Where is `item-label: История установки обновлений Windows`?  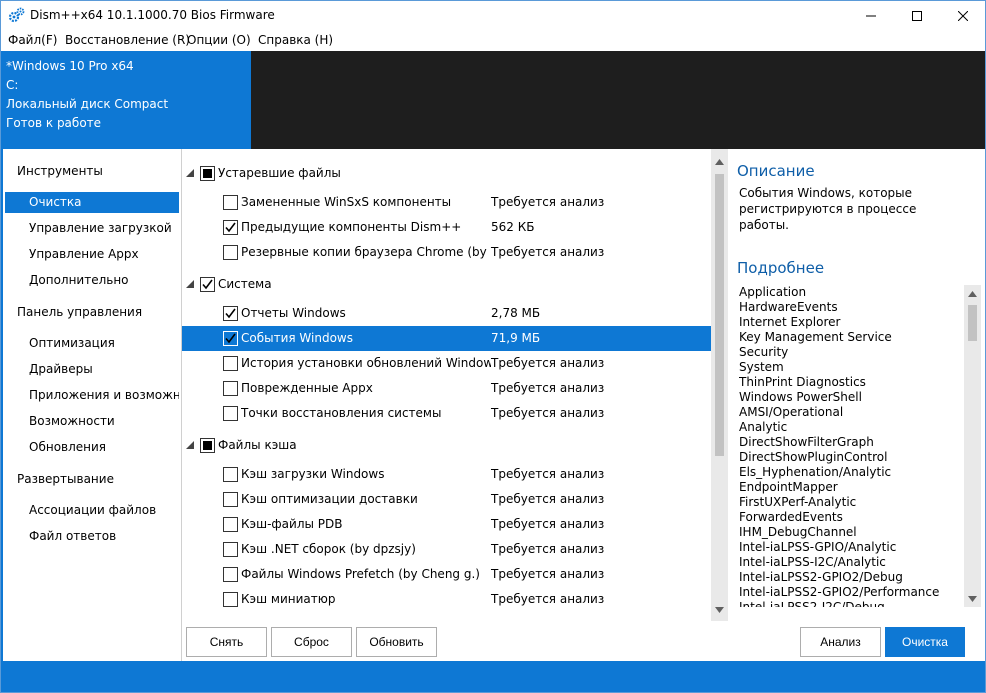 item-label: История установки обновлений Windows is located at coordinates (366, 363).